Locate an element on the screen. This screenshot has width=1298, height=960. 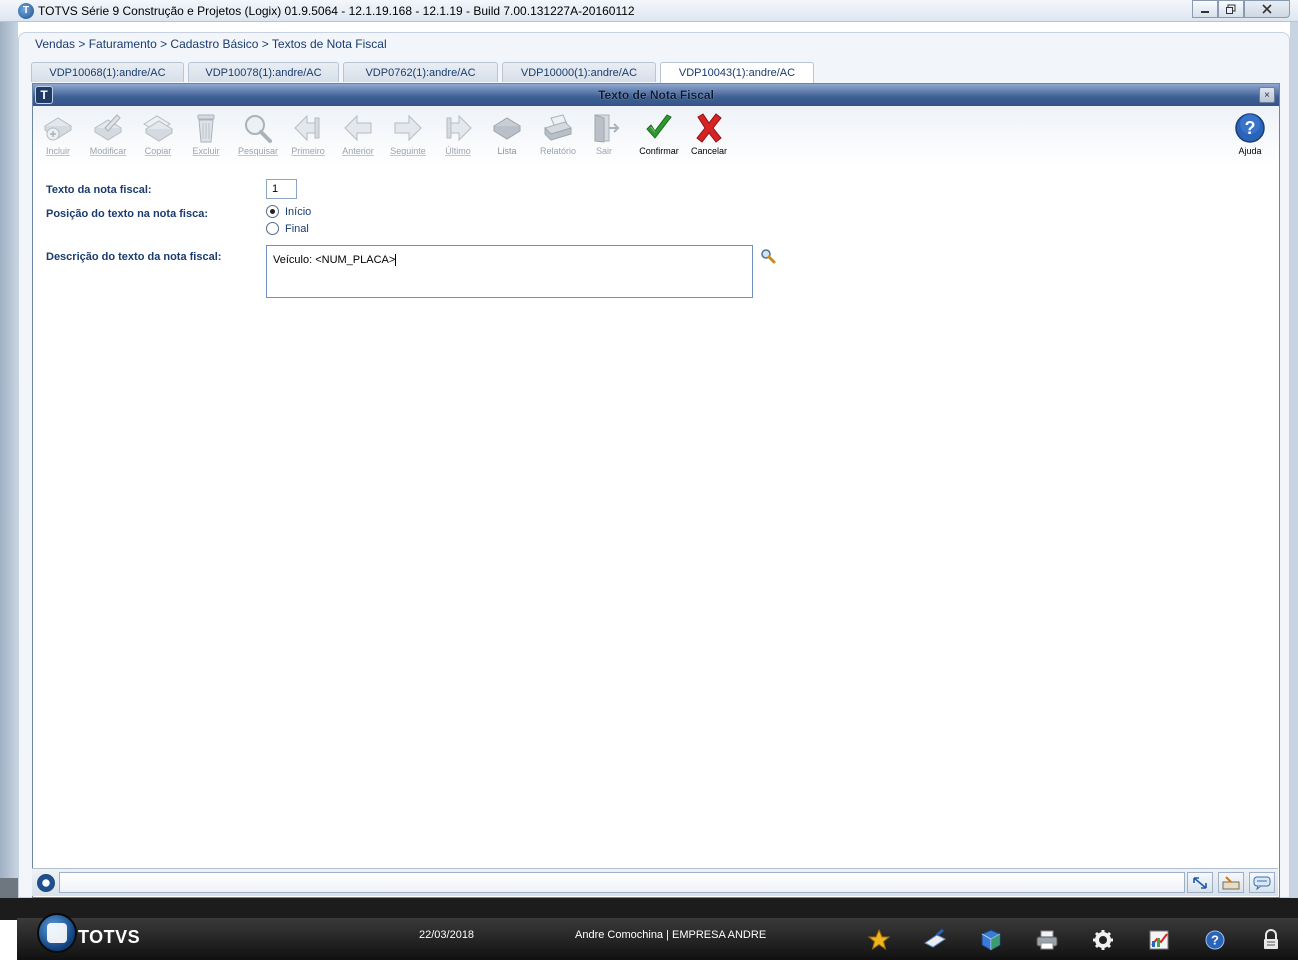
dialog-title: Texto de Nota Fiscal is located at coordinates (656, 95).